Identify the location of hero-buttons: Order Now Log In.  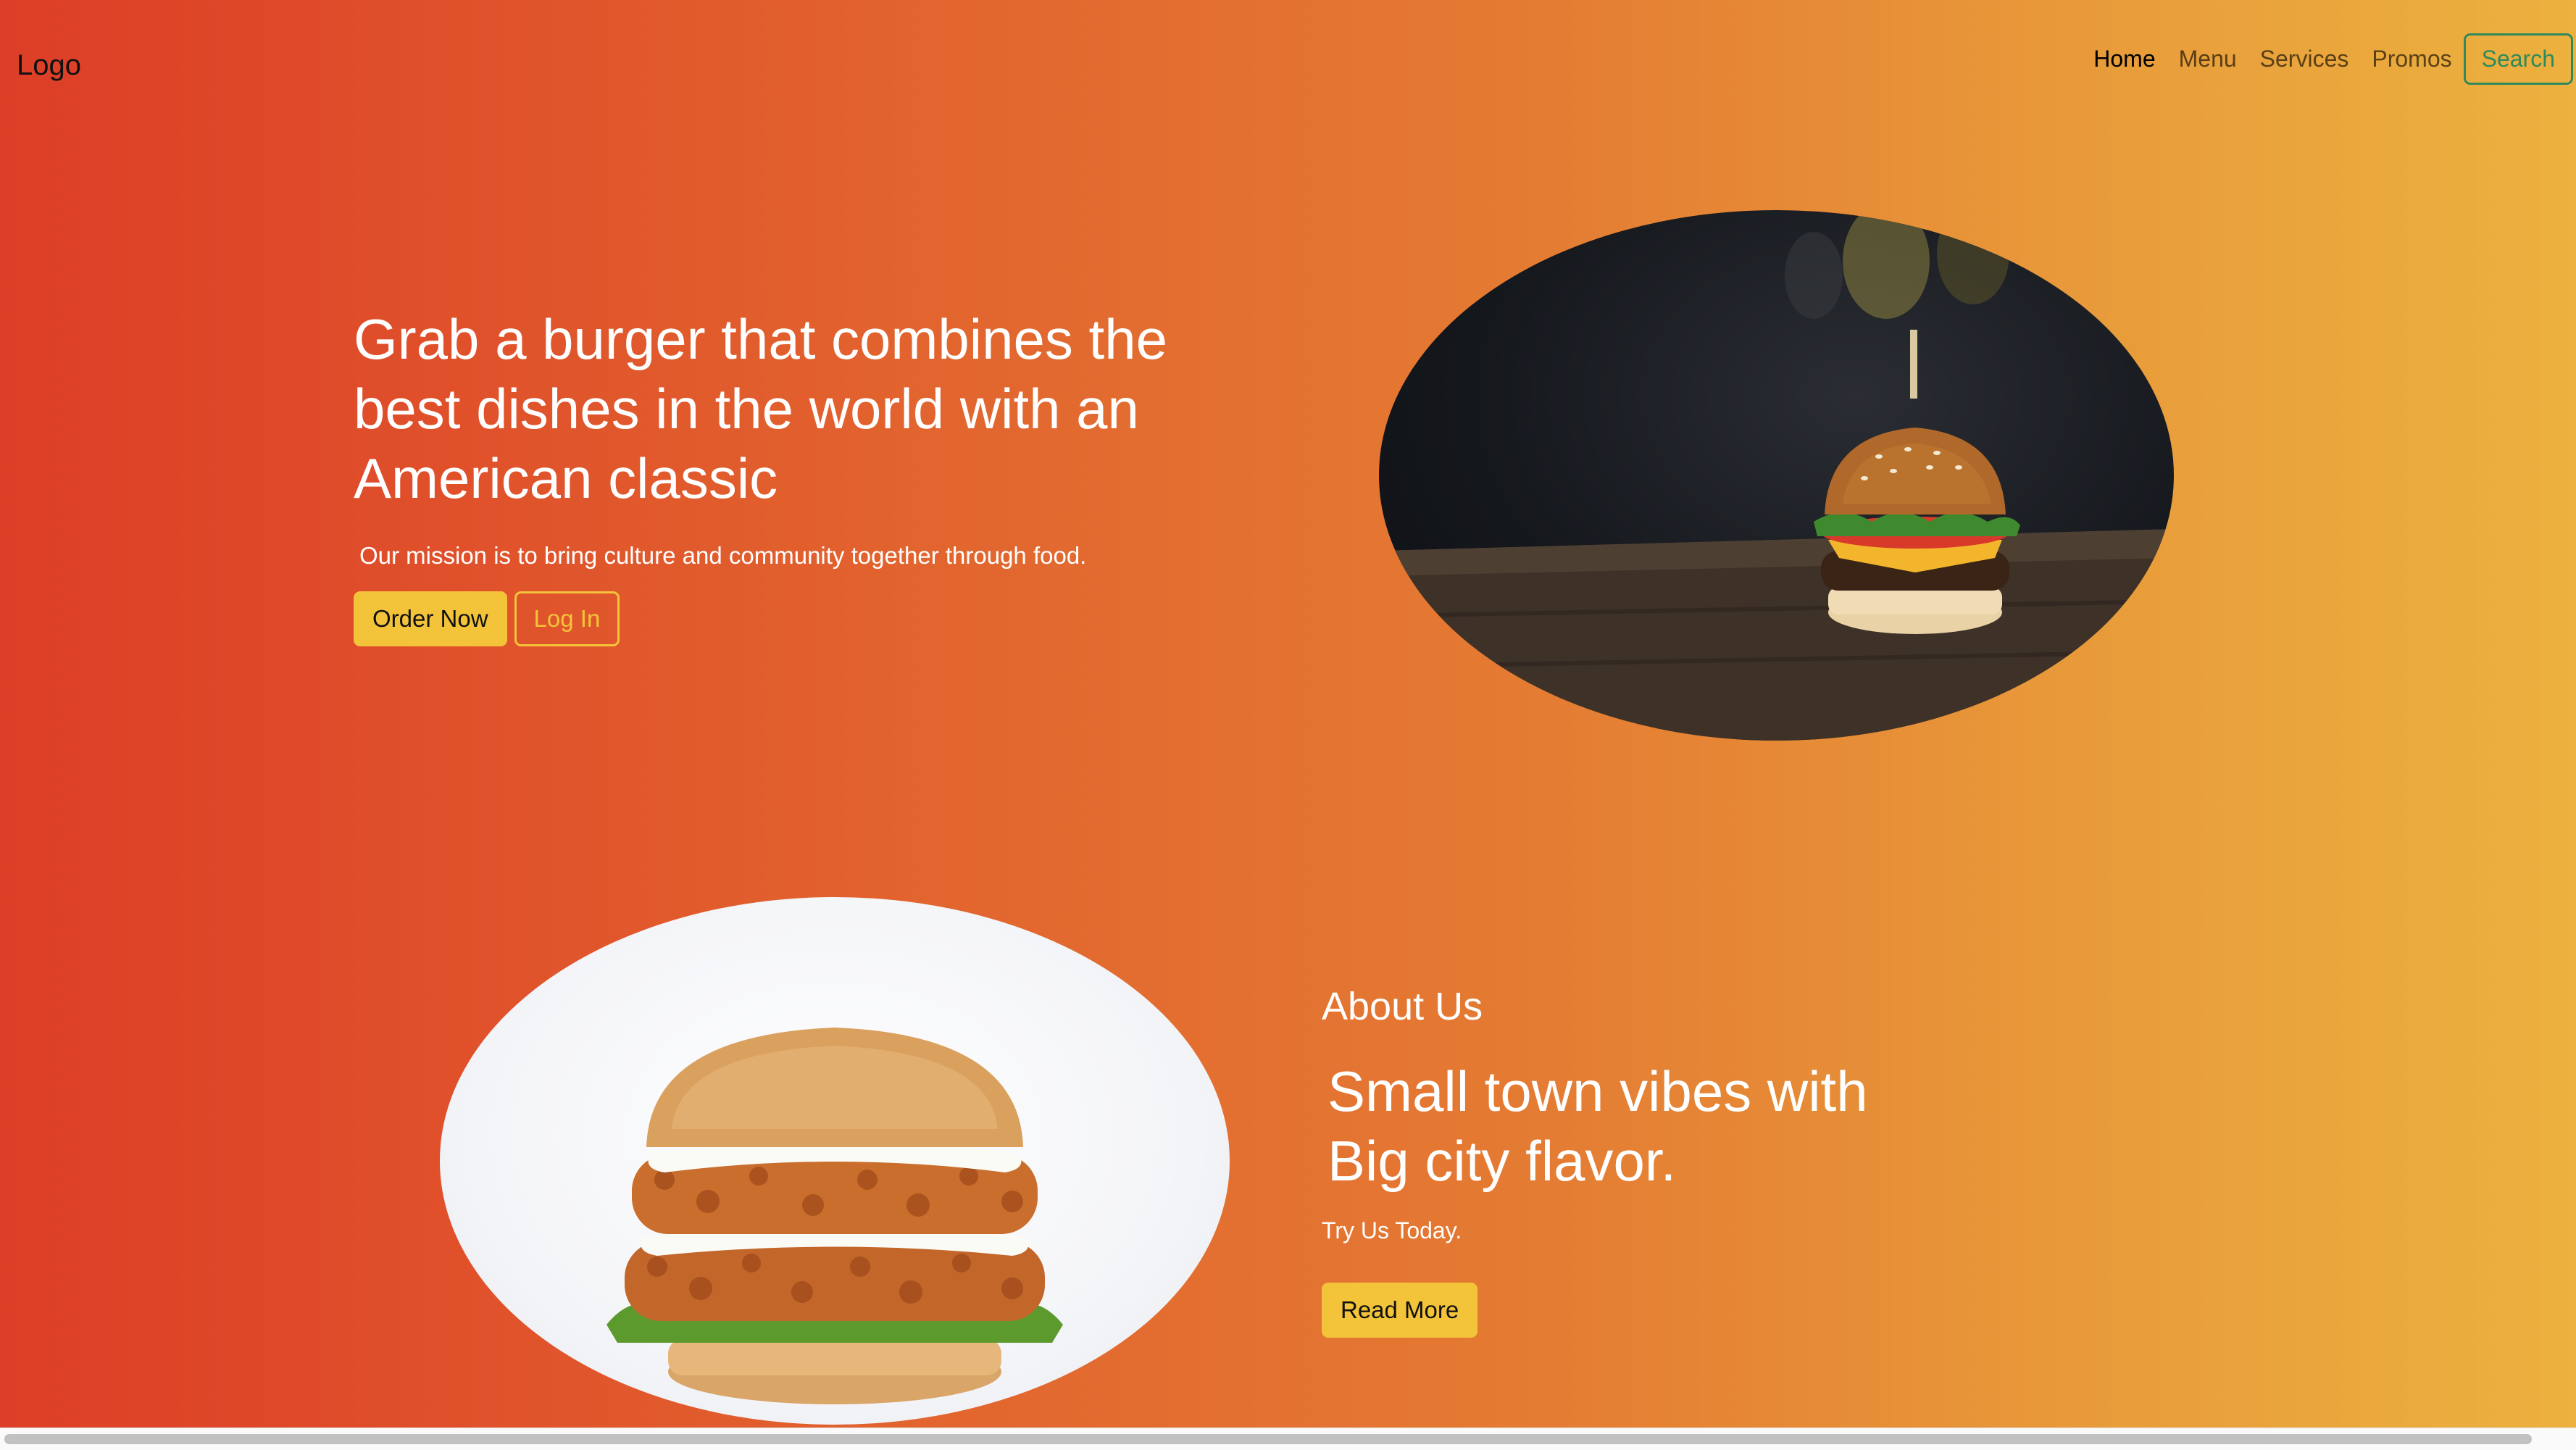
(487, 618).